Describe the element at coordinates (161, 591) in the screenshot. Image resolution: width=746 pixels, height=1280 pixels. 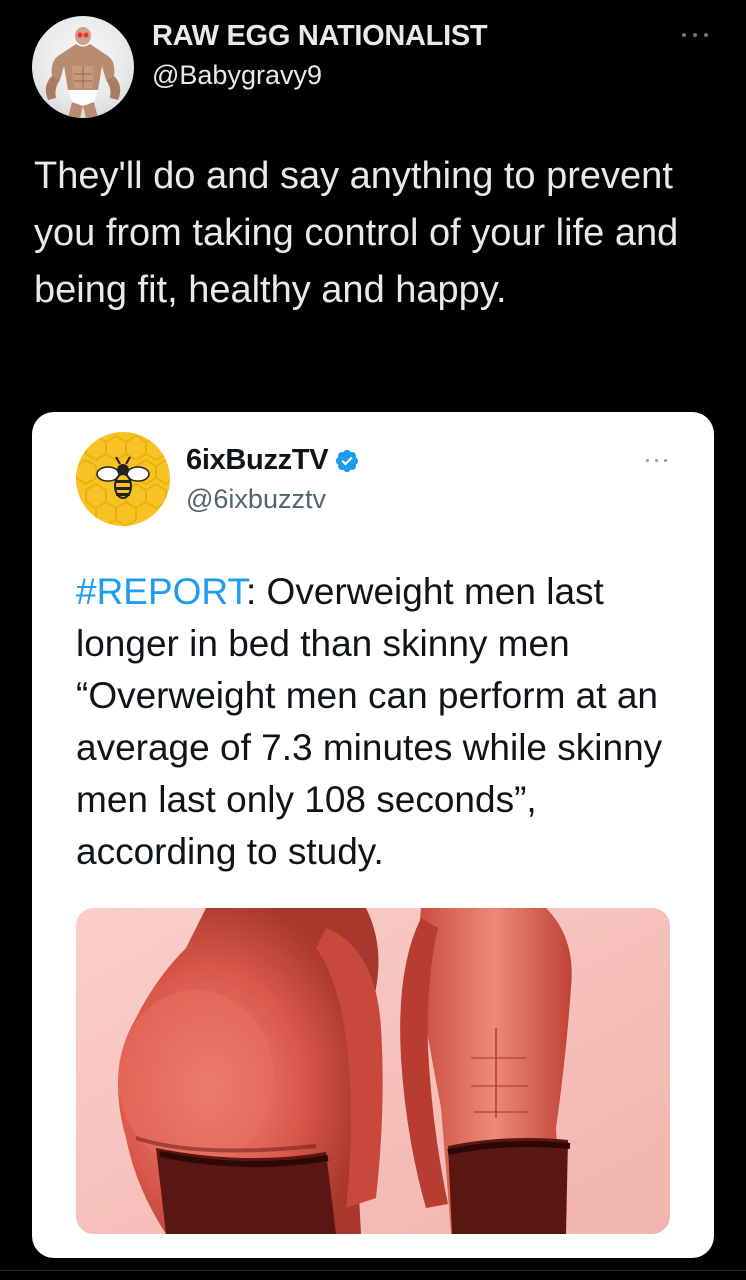
I see `report-hashtag-link: #REPORT` at that location.